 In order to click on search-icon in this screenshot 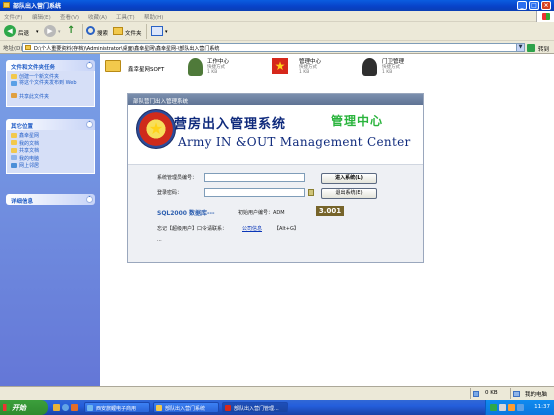, I will do `click(90, 30)`.